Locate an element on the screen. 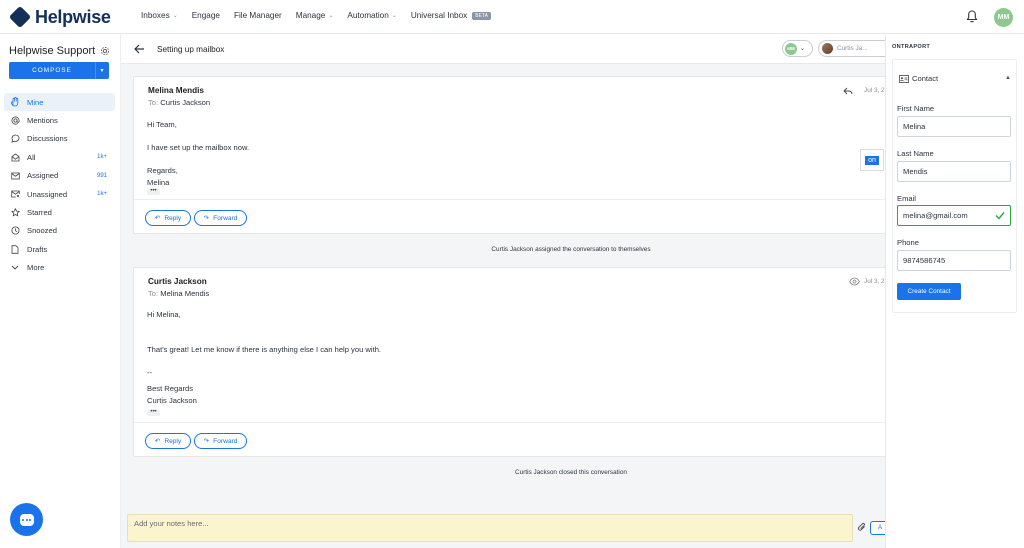 The height and width of the screenshot is (548, 1024). email-field: melina@gmail.com is located at coordinates (954, 215).